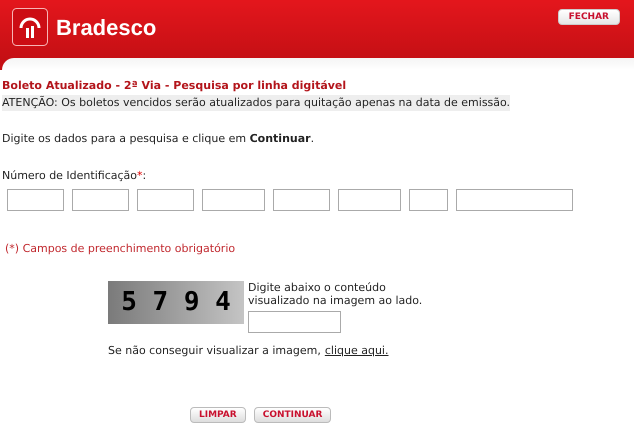 The width and height of the screenshot is (634, 445). What do you see at coordinates (336, 293) in the screenshot?
I see `captcha-prompt: Digite abaixo o conteúdo visualizado na imagem ao lado.` at bounding box center [336, 293].